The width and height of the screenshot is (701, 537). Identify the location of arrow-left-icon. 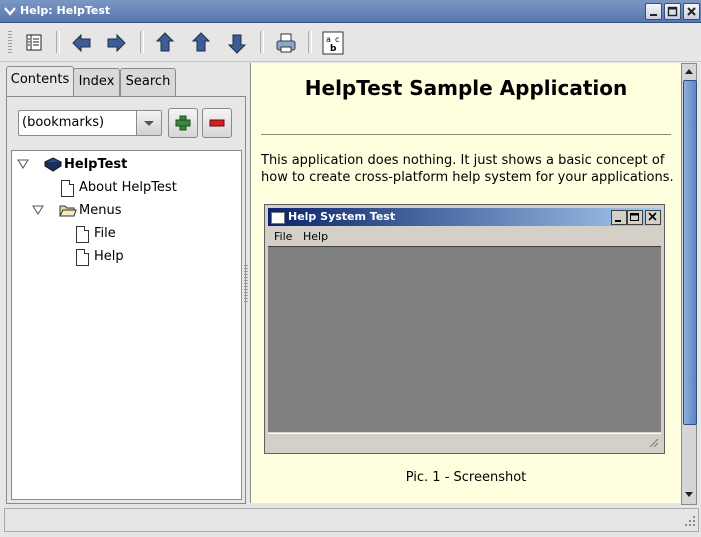
(81, 43).